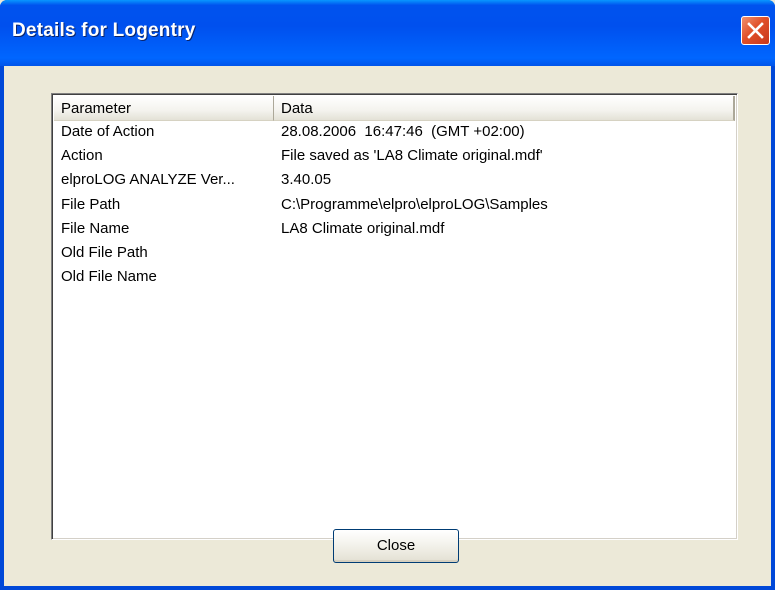 The image size is (775, 590). What do you see at coordinates (109, 277) in the screenshot?
I see `parameter-cell: Old File Name` at bounding box center [109, 277].